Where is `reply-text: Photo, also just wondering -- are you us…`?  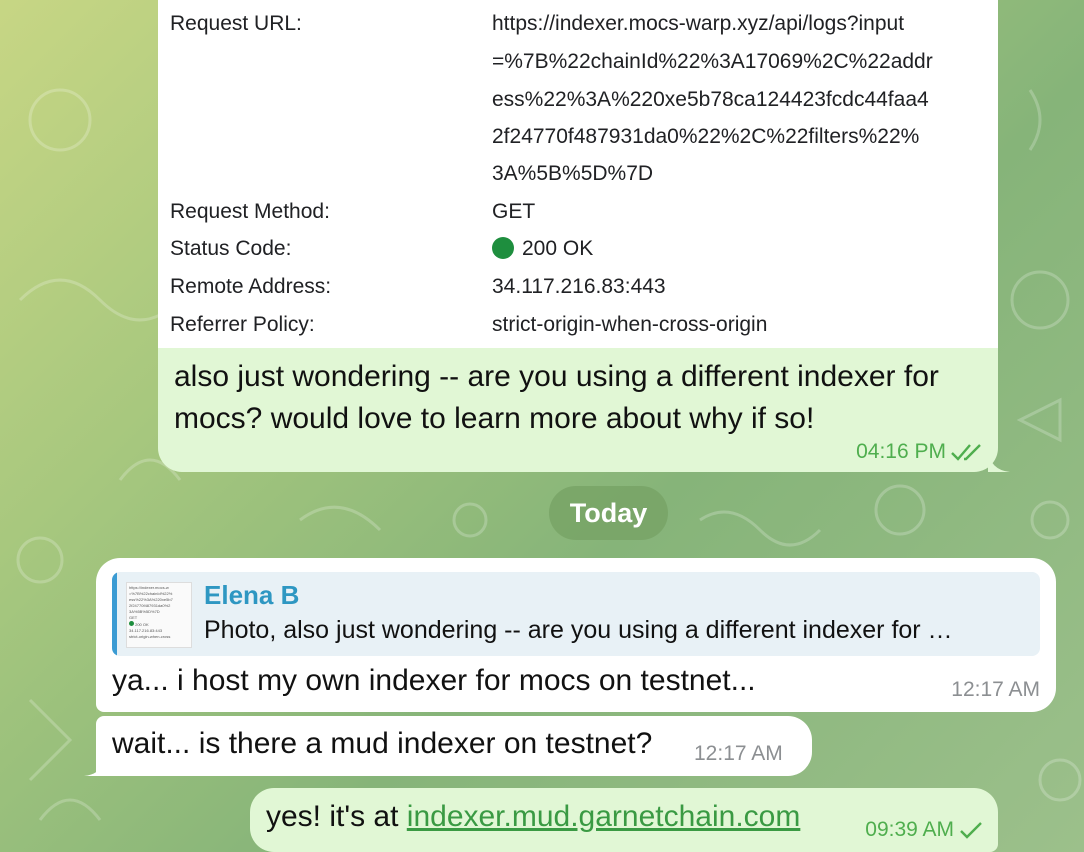 reply-text: Photo, also just wondering -- are you us… is located at coordinates (578, 630).